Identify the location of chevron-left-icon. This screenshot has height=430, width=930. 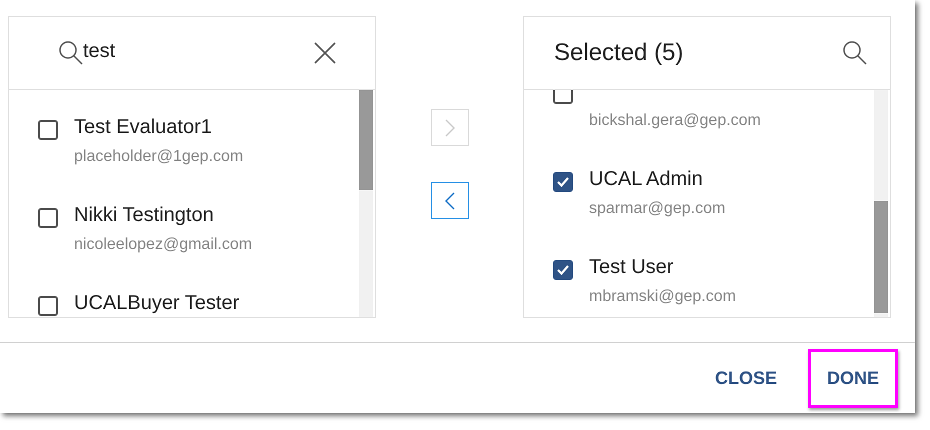
(450, 200).